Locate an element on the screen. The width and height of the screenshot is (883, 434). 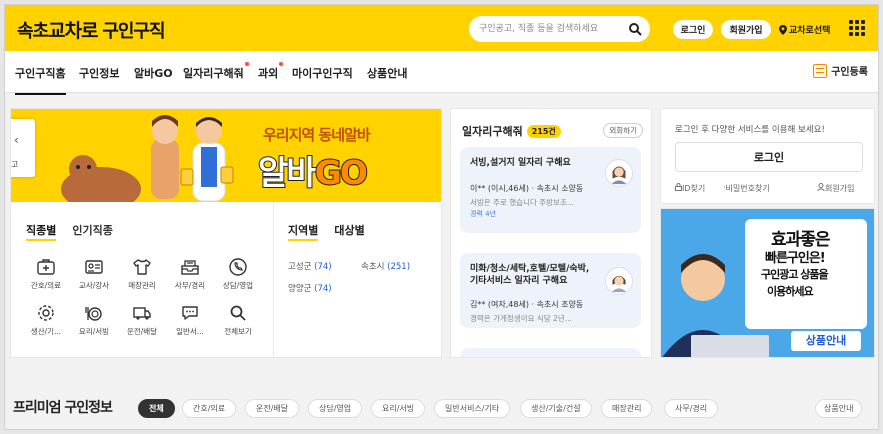
albago-banner: ‹ 고 우리지역 동네알바 알바GO is located at coordinates (226, 155).